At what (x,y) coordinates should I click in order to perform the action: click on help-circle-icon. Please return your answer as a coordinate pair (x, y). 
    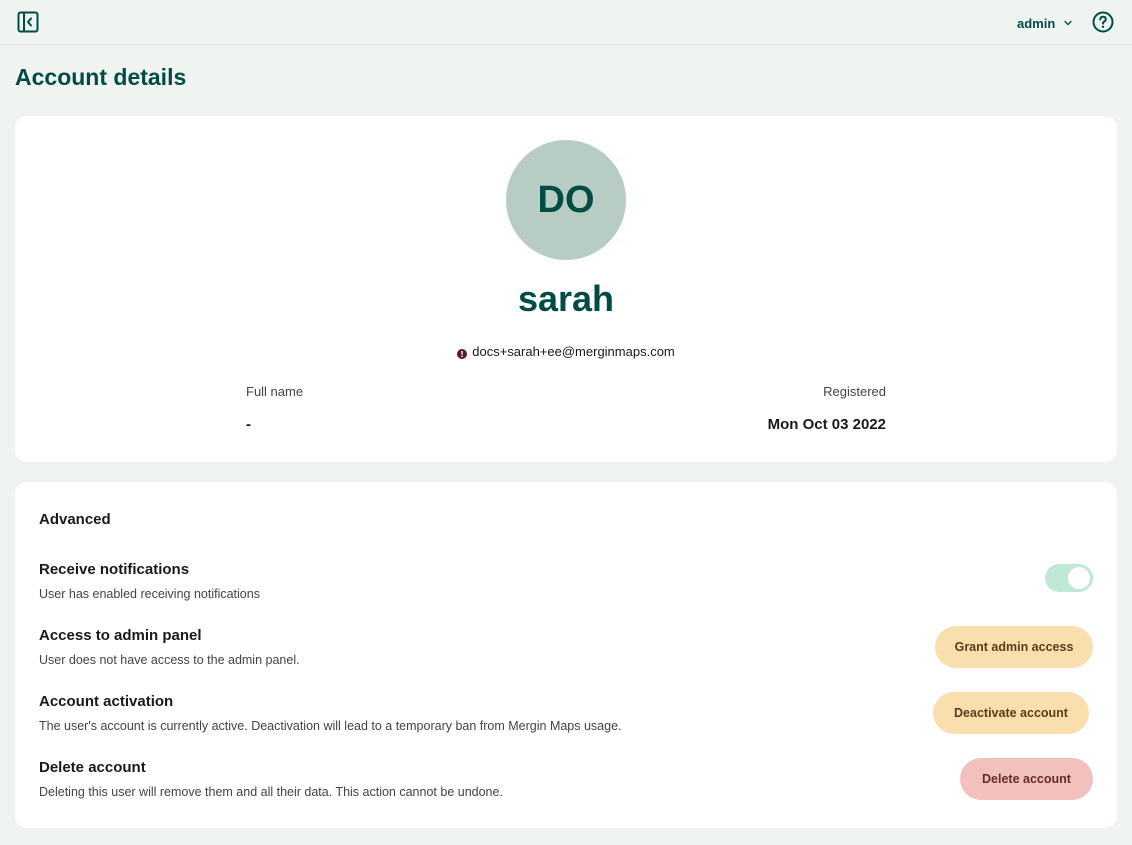
    Looking at the image, I should click on (1103, 22).